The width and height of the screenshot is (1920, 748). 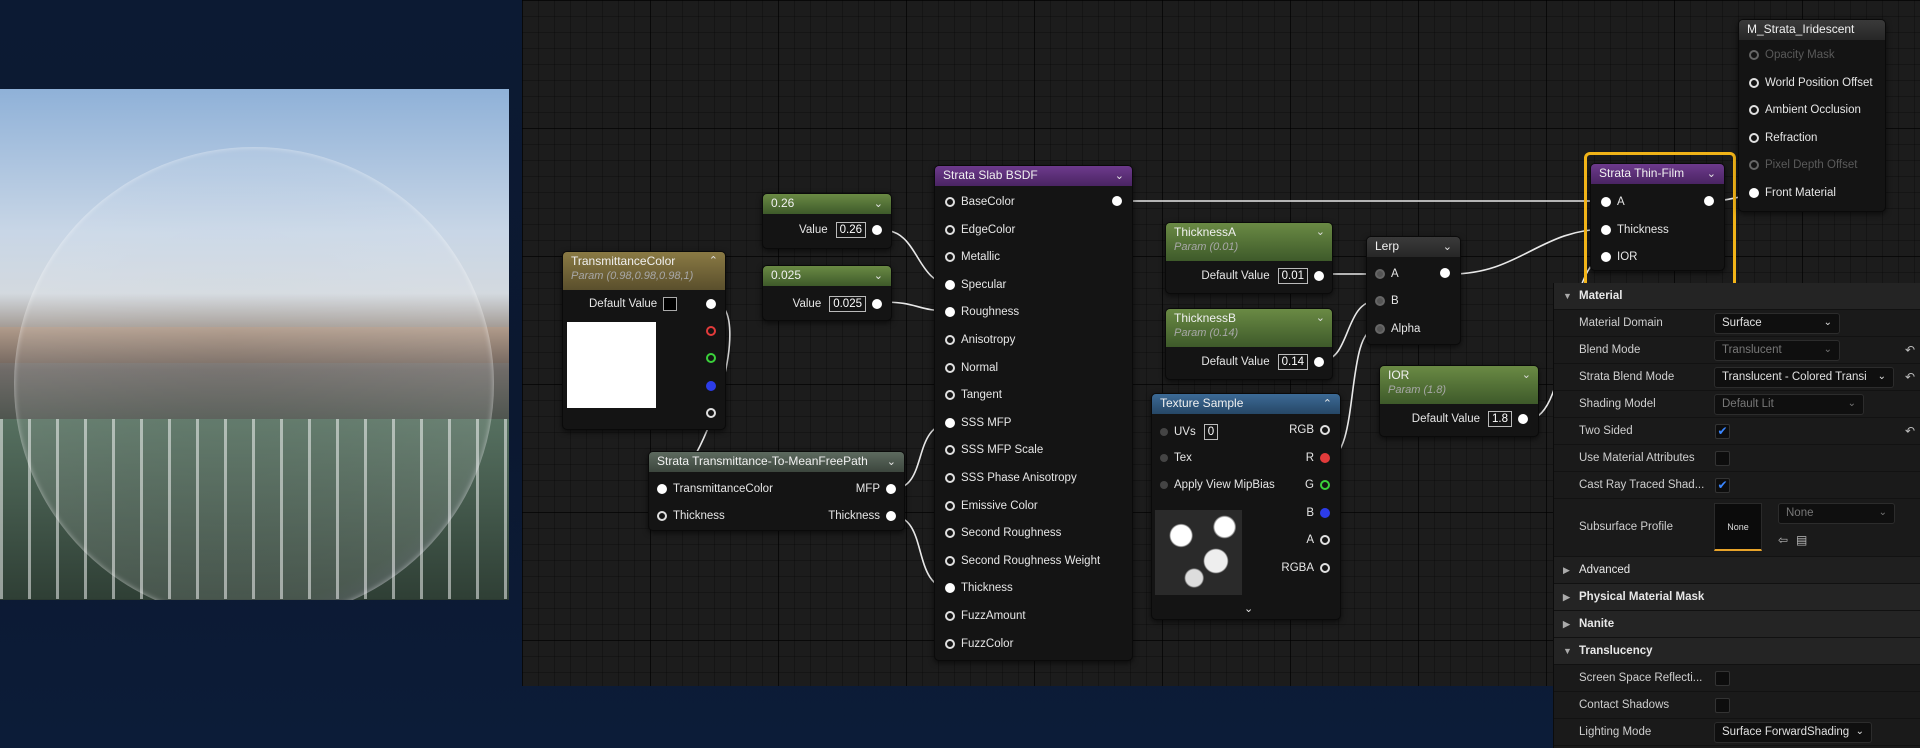 What do you see at coordinates (1500, 419) in the screenshot?
I see `value-field: 1.8` at bounding box center [1500, 419].